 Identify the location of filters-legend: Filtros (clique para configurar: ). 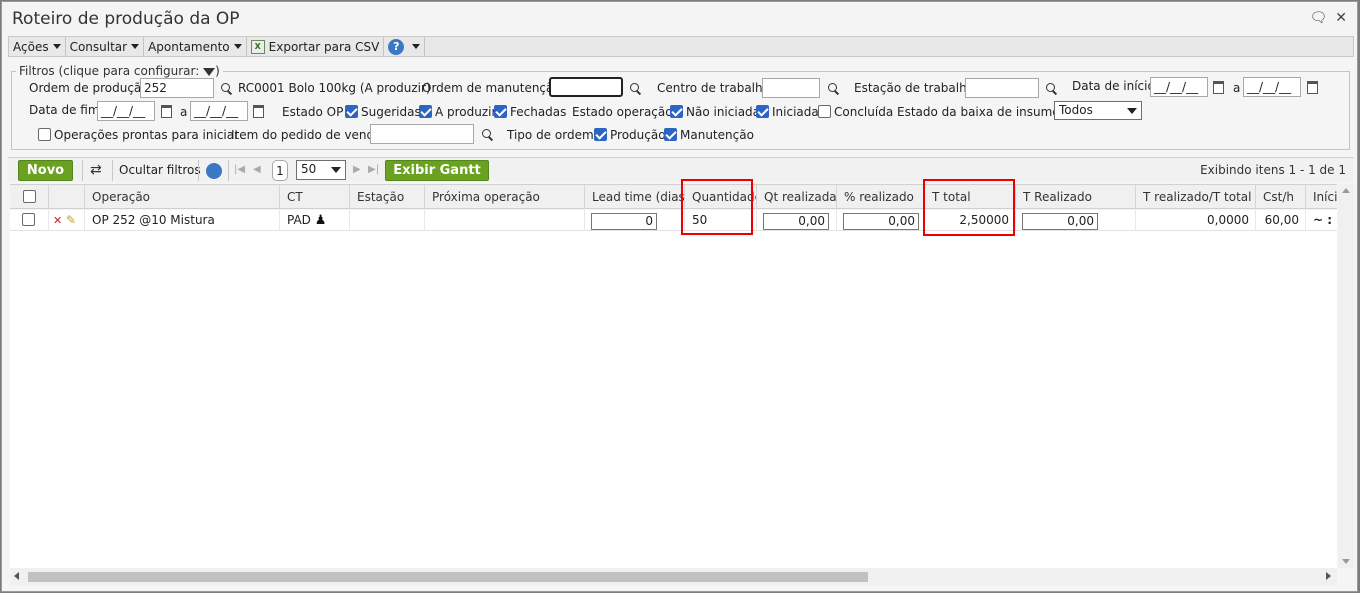
(119, 71).